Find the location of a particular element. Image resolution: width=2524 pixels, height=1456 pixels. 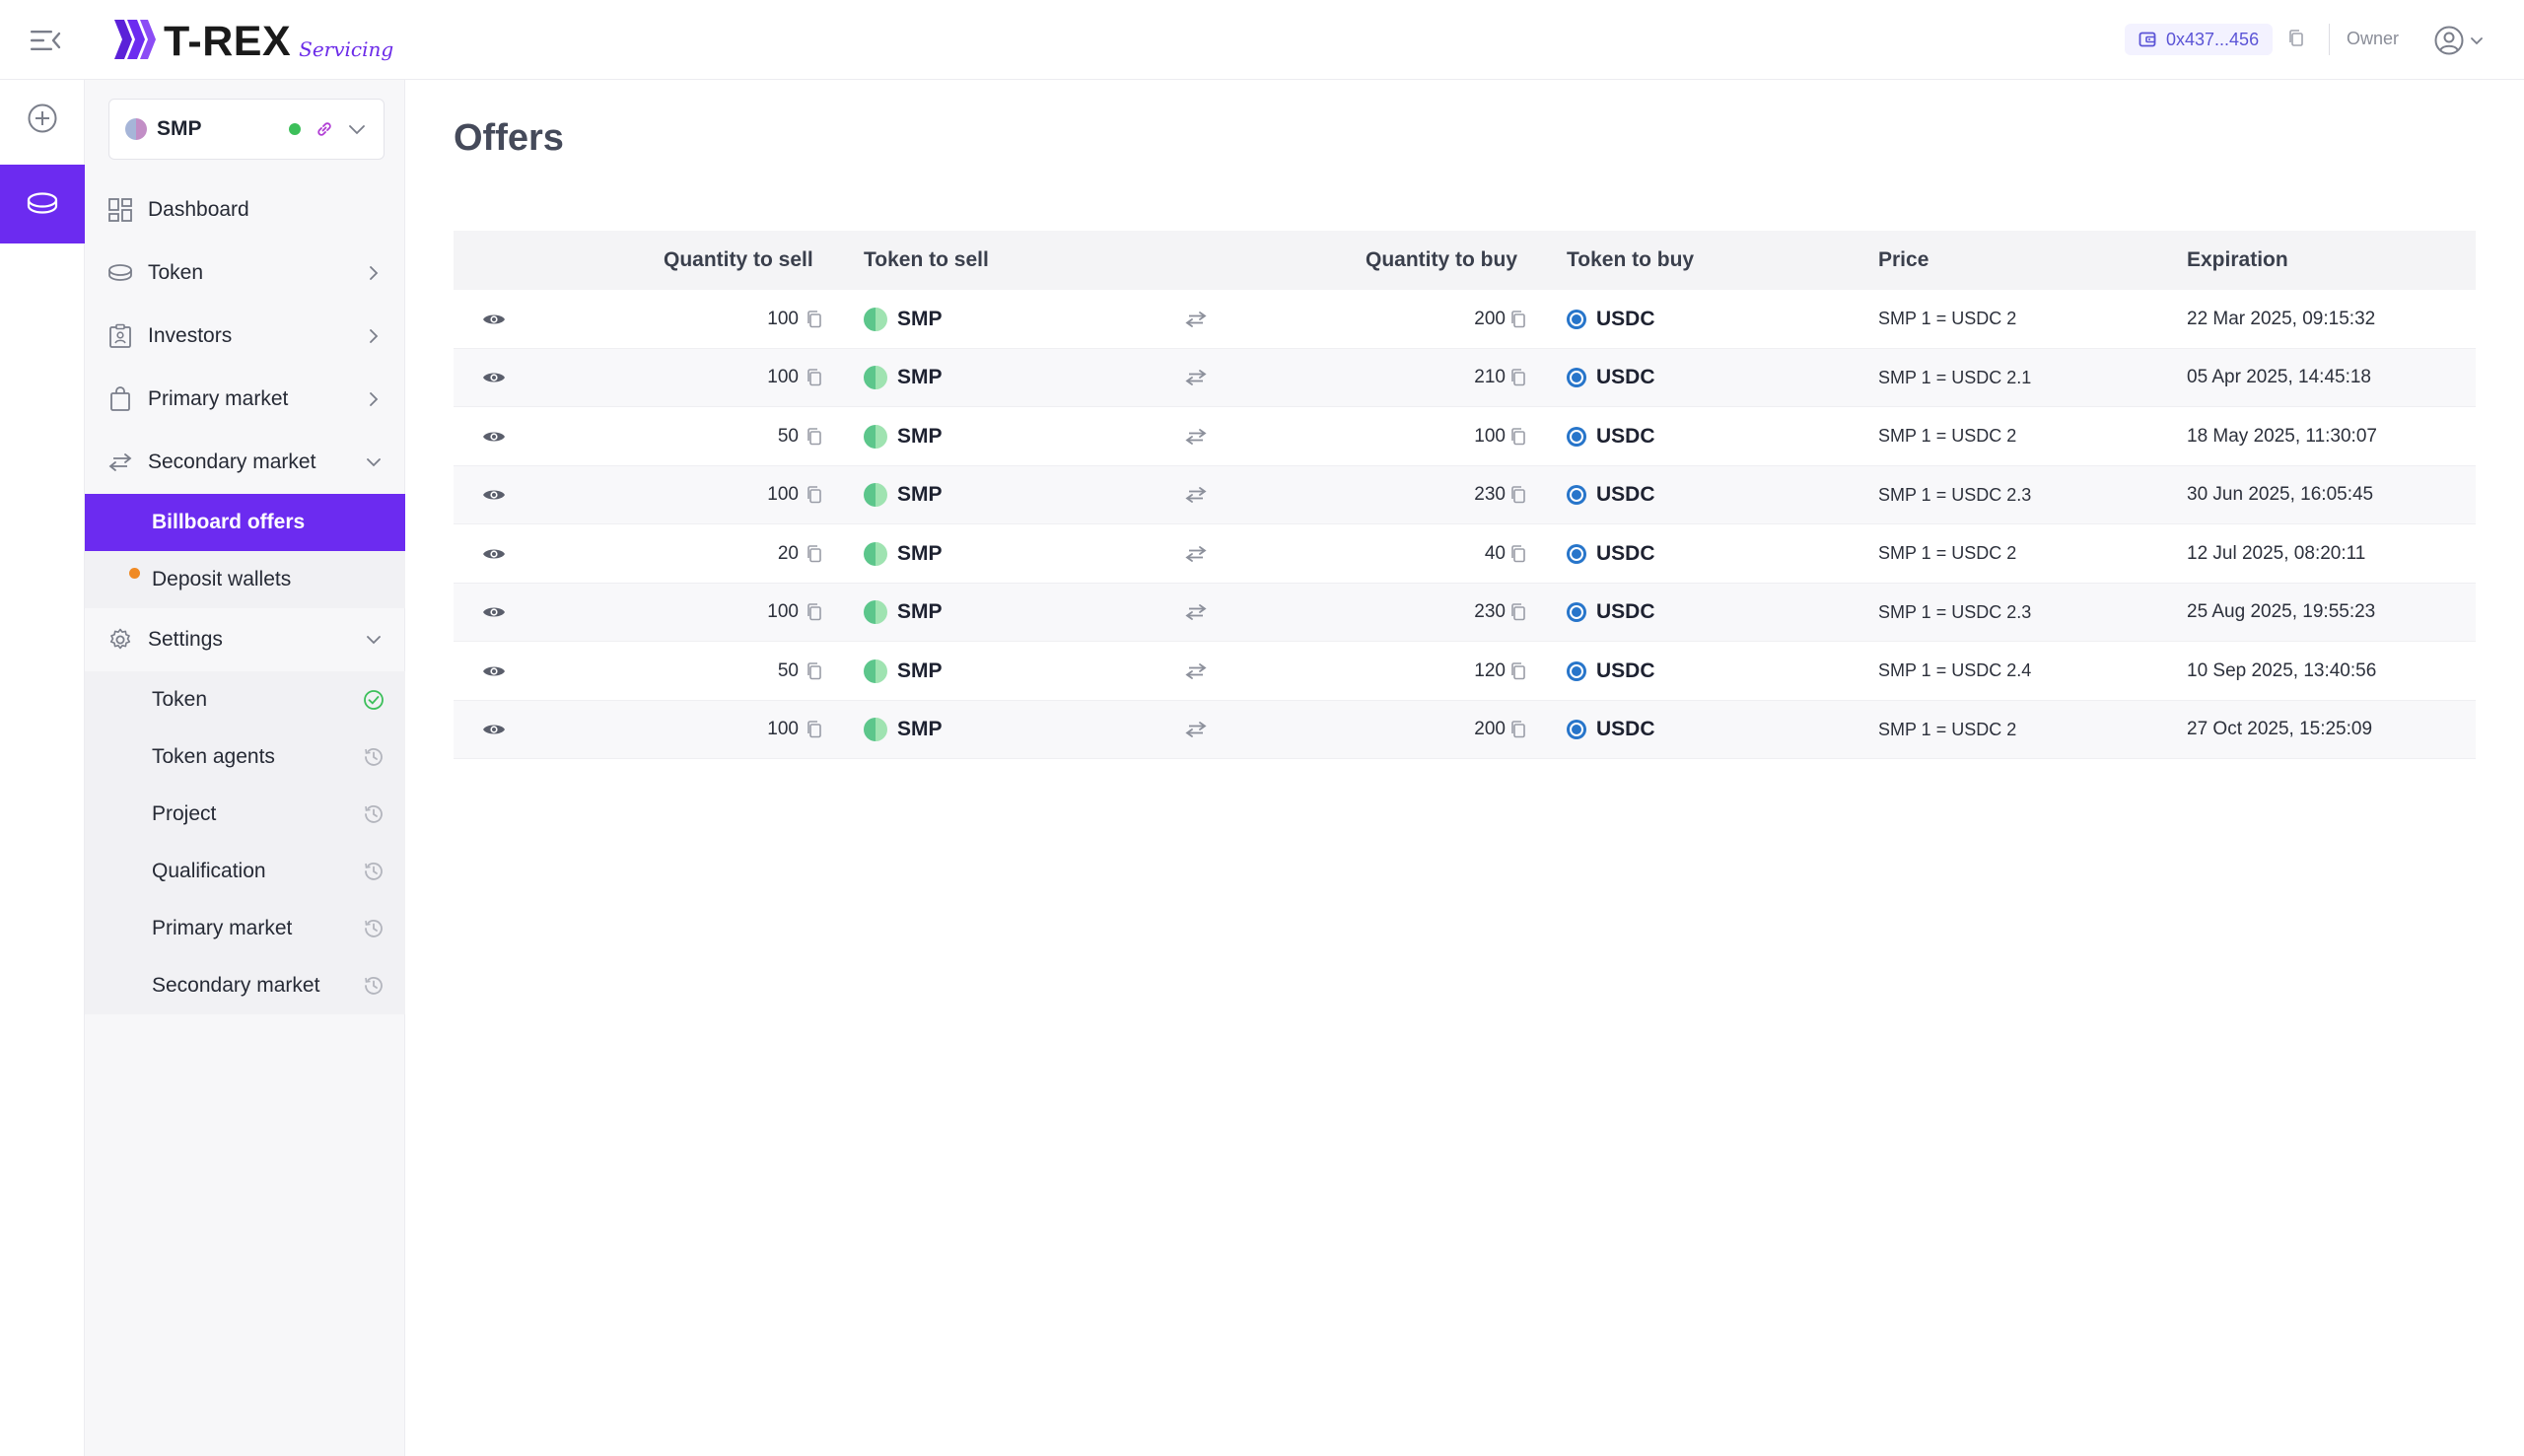

chevron-down-icon is located at coordinates (374, 640).